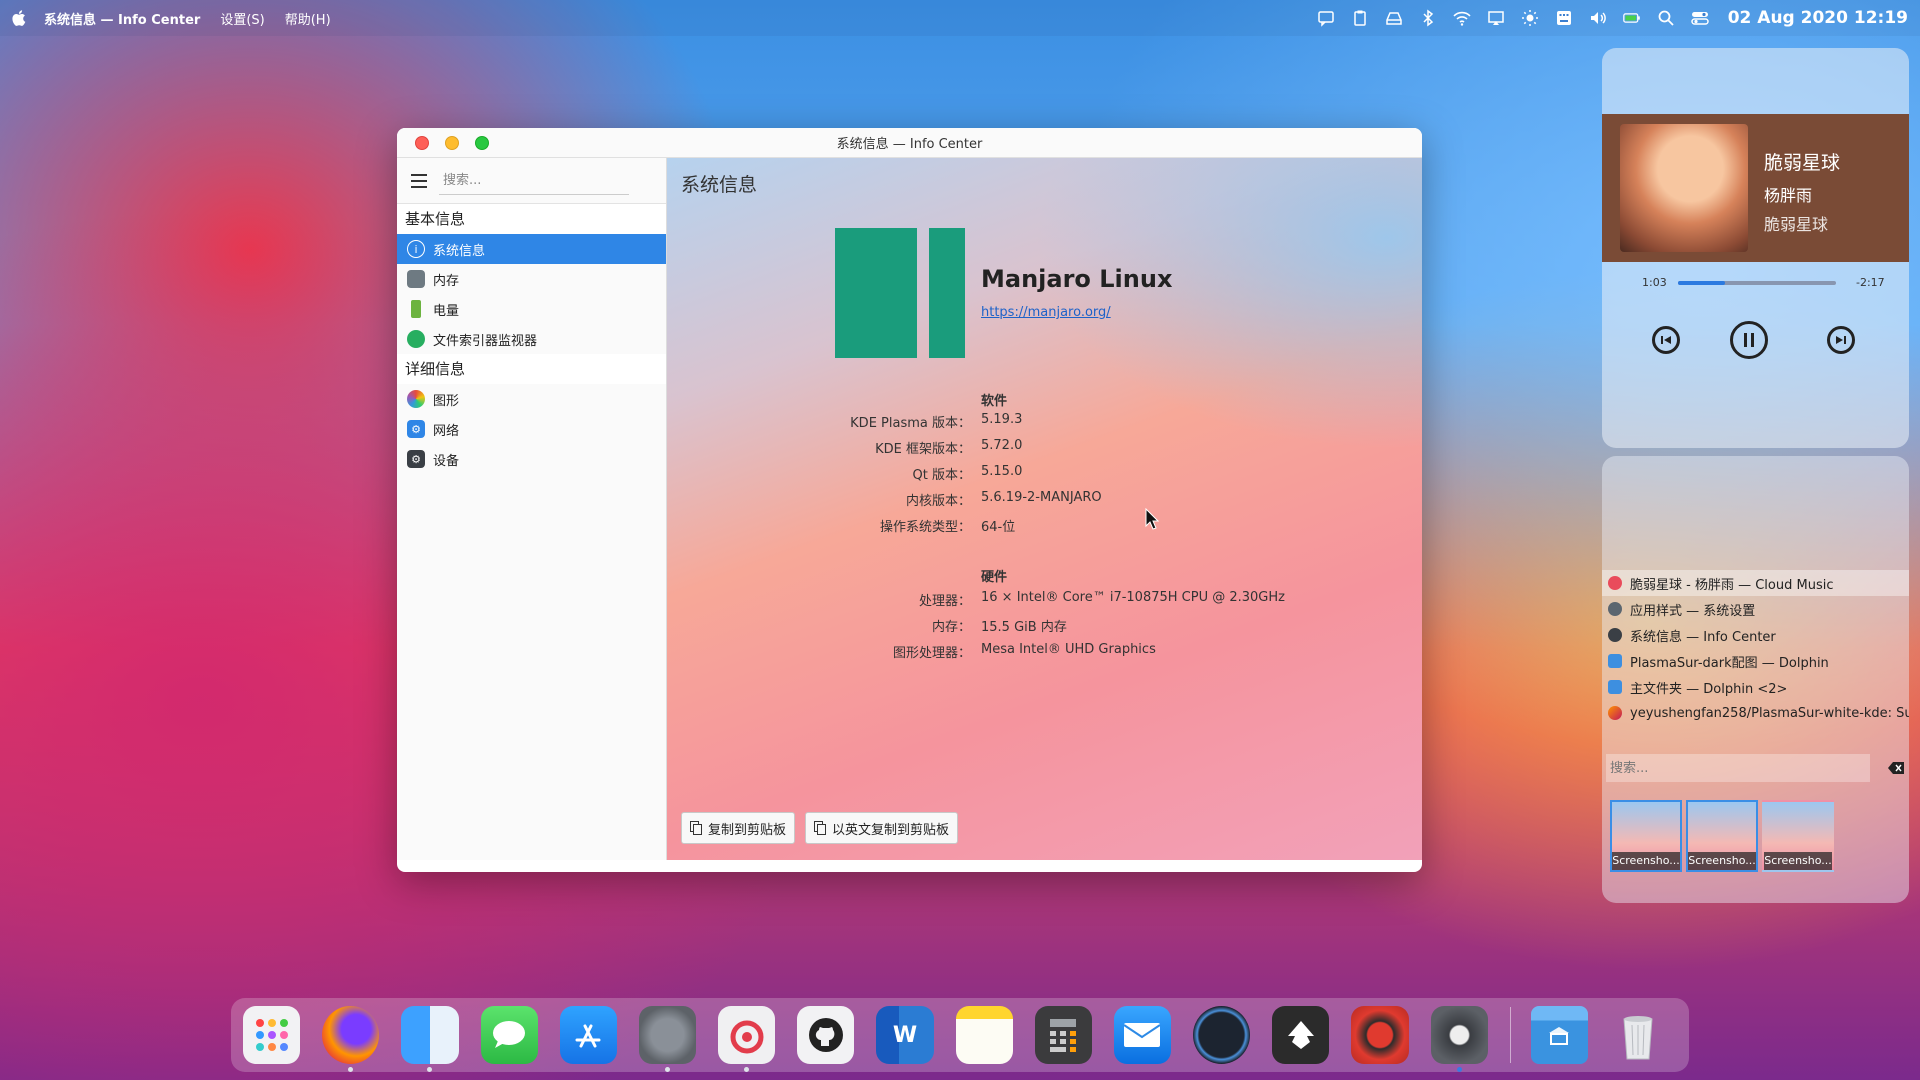 This screenshot has height=1080, width=1920. What do you see at coordinates (910, 423) in the screenshot?
I see `info-key: KDE Plasma 版本：` at bounding box center [910, 423].